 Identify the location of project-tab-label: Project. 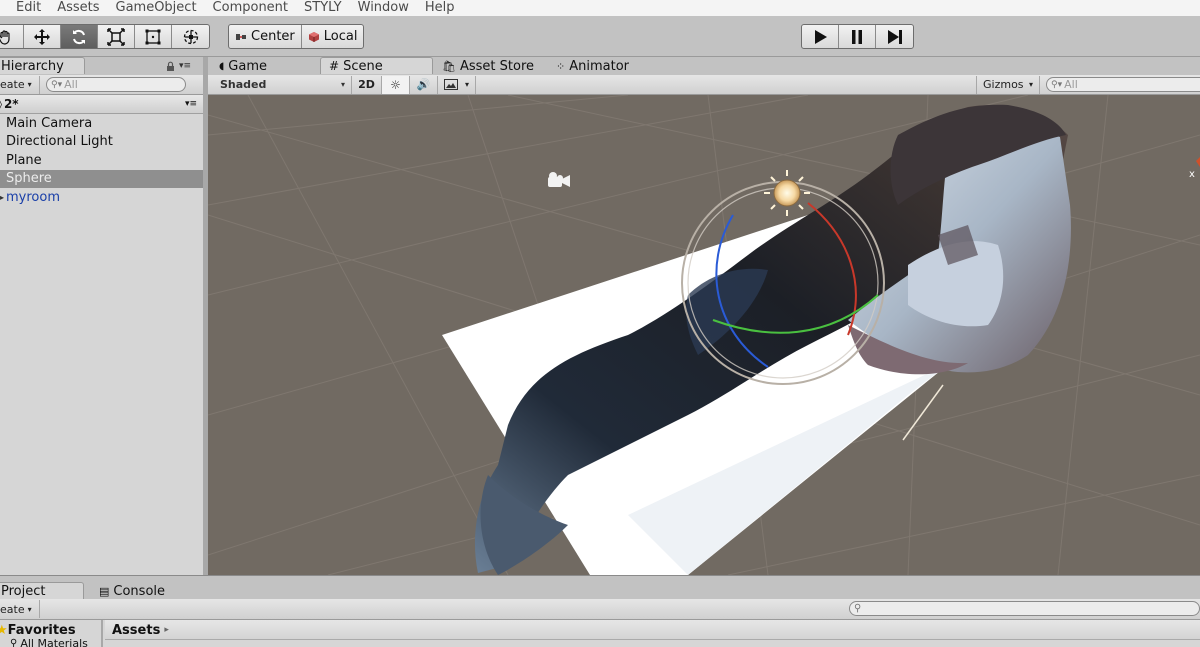
(23, 591).